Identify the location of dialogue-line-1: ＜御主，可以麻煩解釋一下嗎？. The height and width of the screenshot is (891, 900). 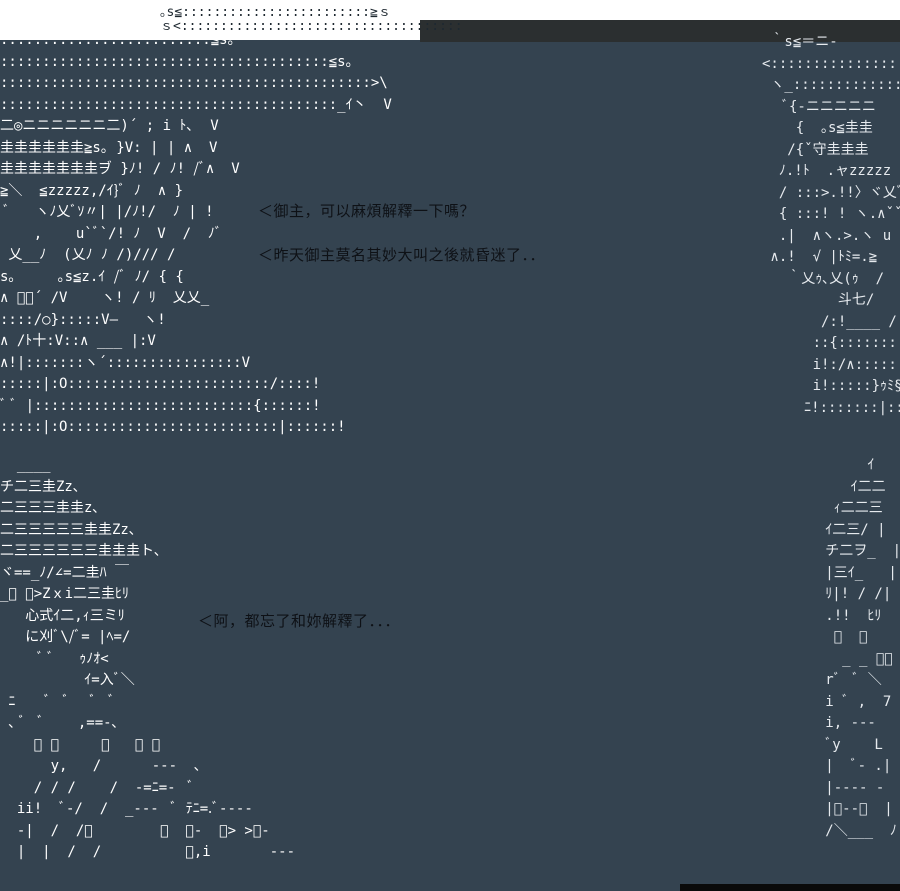
(367, 211).